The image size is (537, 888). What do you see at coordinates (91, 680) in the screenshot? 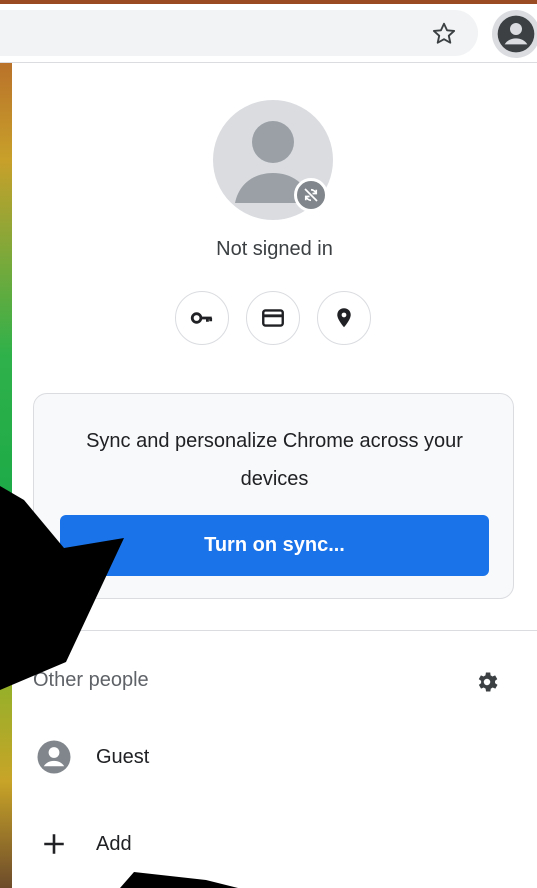
I see `other-people-title: Other people` at bounding box center [91, 680].